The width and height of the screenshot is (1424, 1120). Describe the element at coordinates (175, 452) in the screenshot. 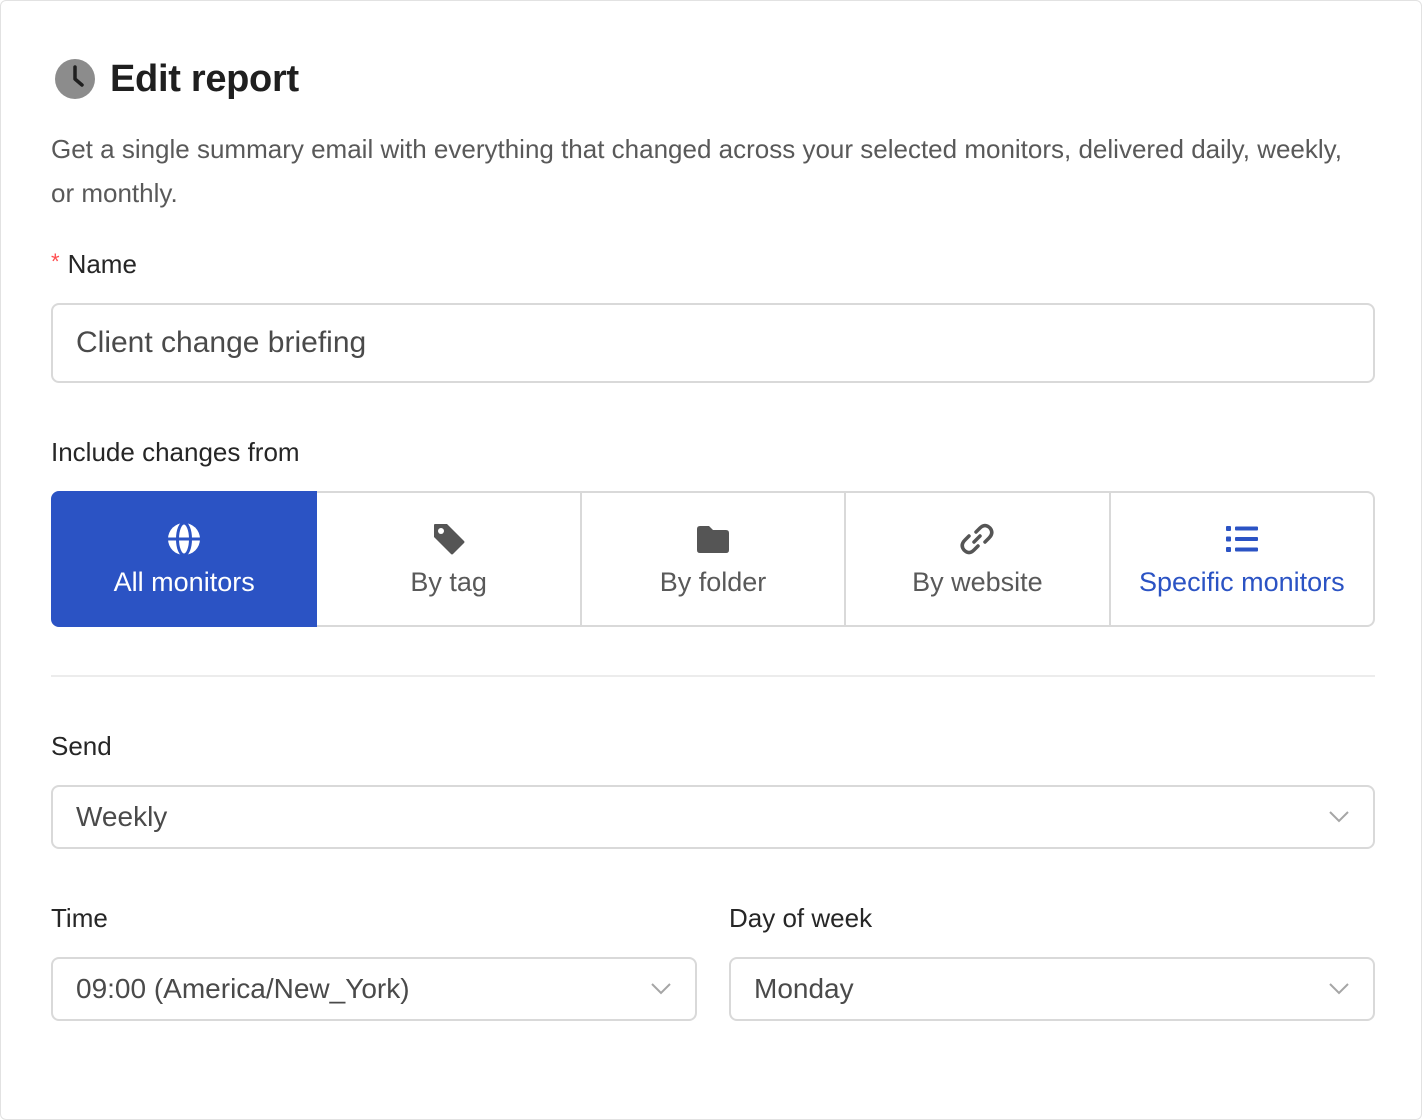

I see `include-label: Include changes from` at that location.